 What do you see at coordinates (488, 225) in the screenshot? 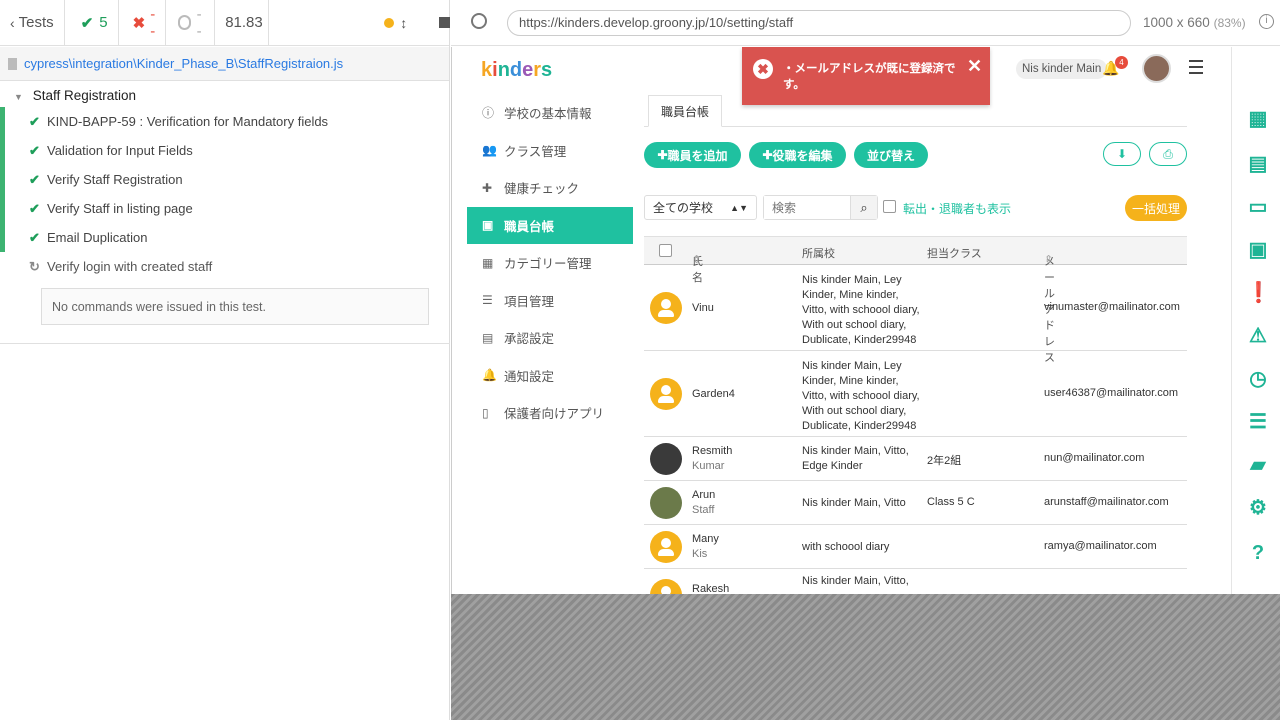
I see `id-card-icon: ▣` at bounding box center [488, 225].